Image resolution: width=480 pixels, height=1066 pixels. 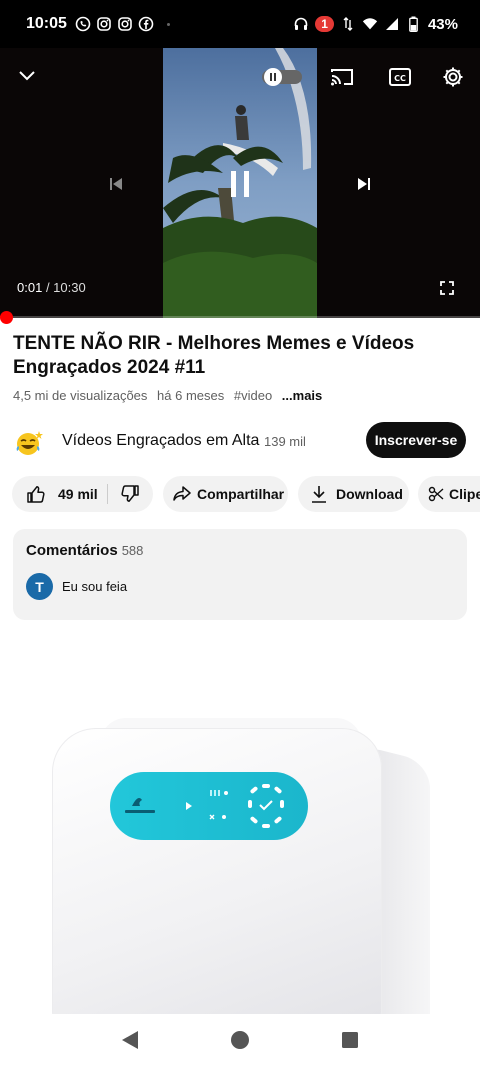 I want to click on share-label: Compartilhar, so click(x=241, y=494).